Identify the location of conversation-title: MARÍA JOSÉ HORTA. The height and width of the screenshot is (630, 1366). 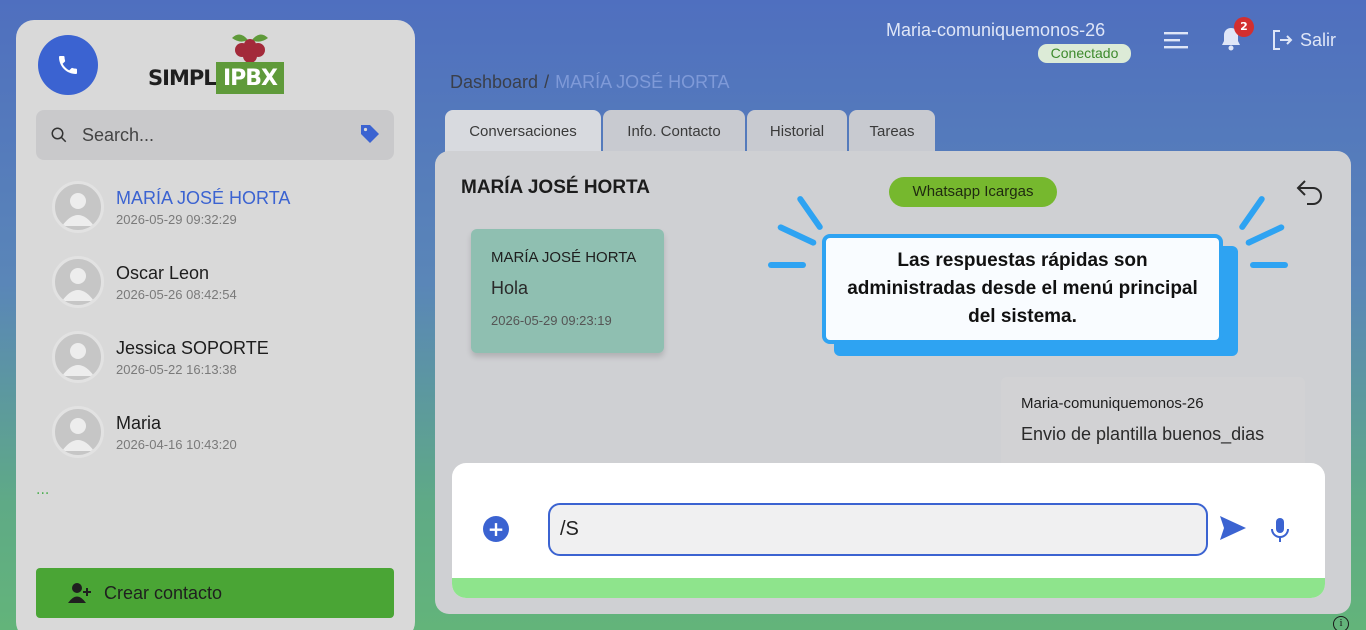
(555, 187).